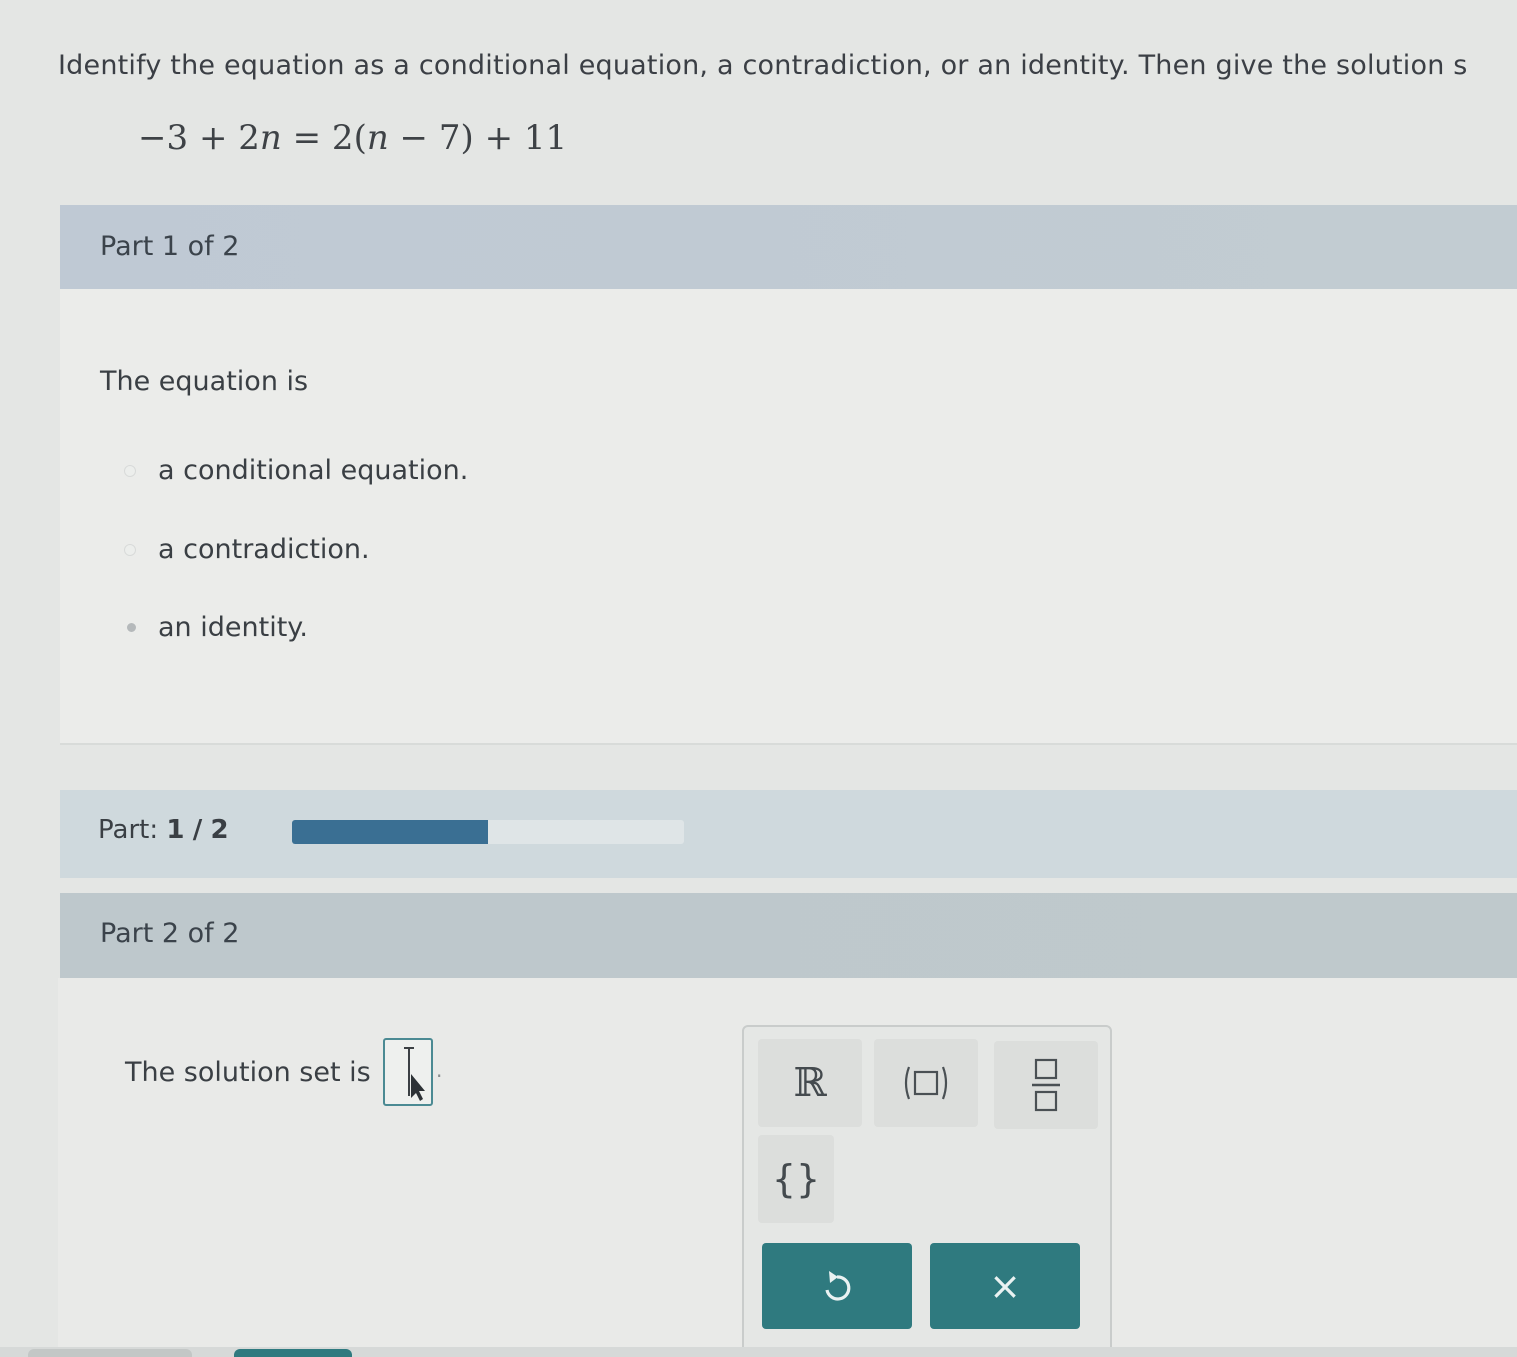  I want to click on progress-label: Part: 1 / 2, so click(163, 830).